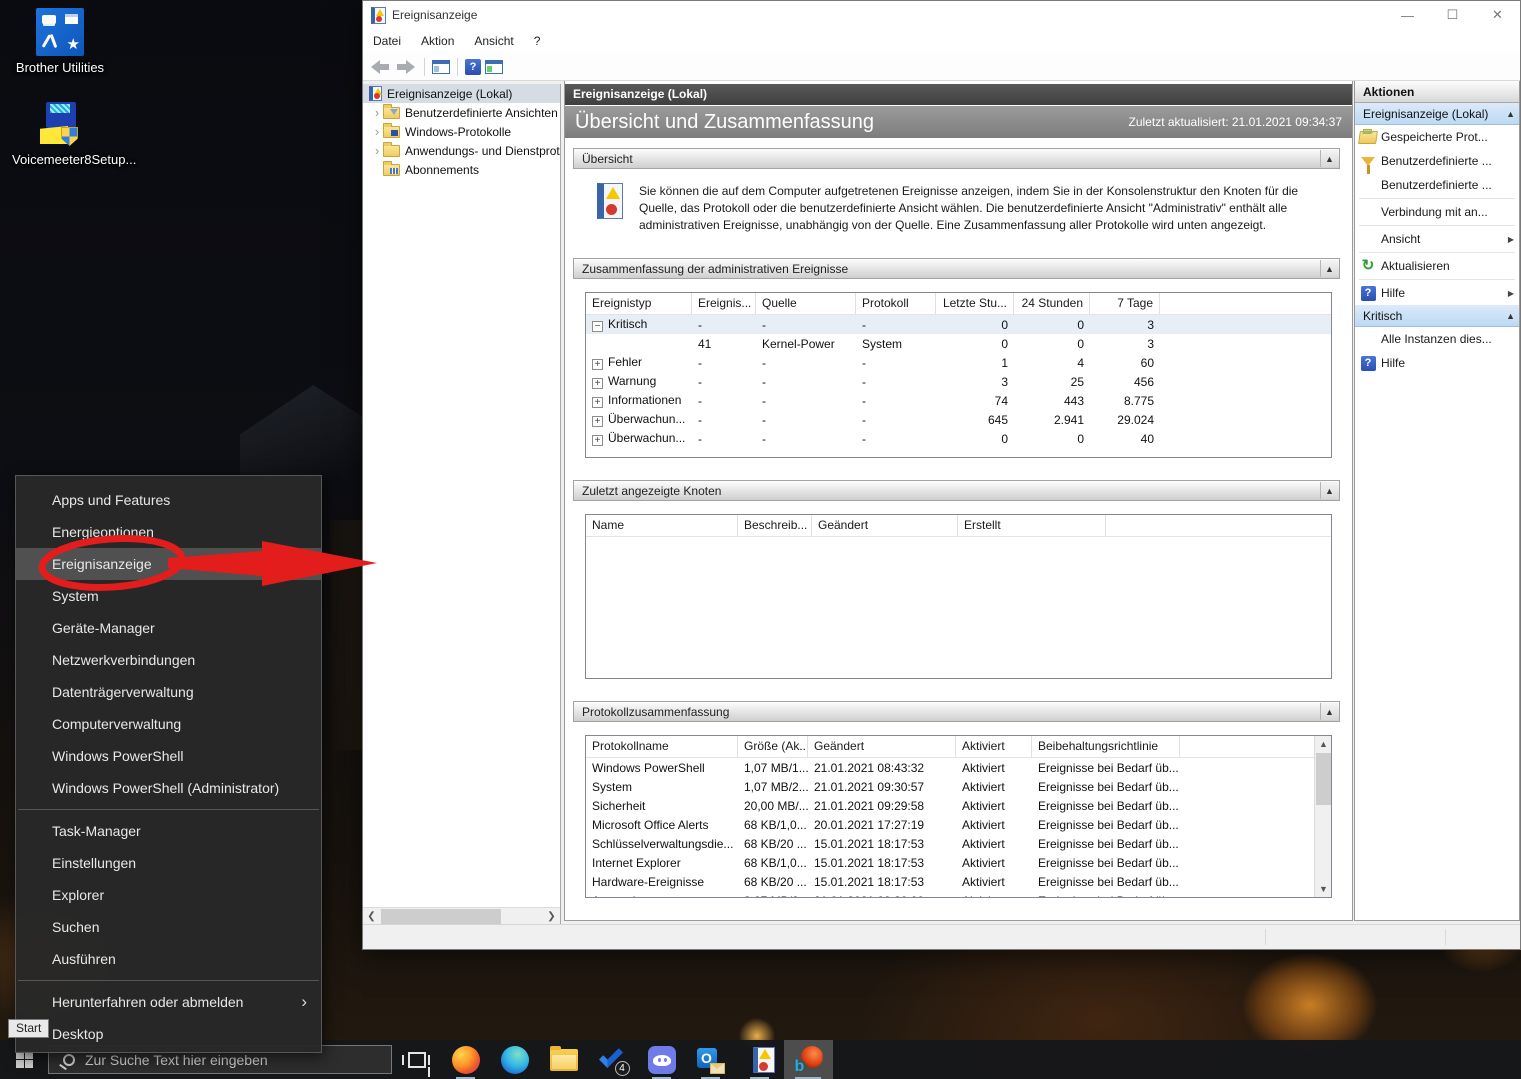  Describe the element at coordinates (461, 169) in the screenshot. I see `tree-item-abonnements: Abonnements` at that location.